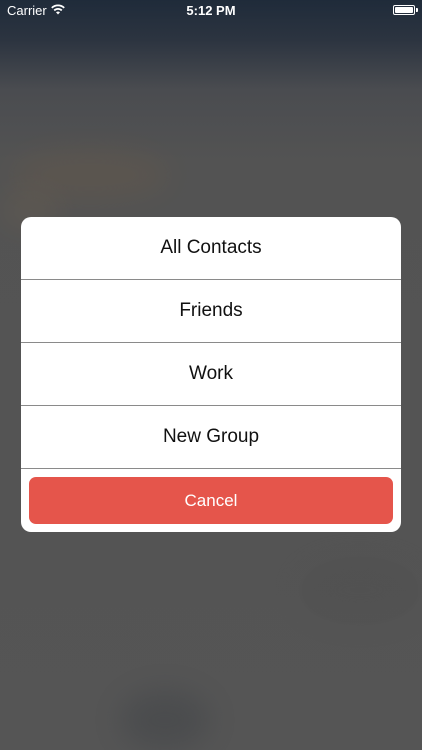 The height and width of the screenshot is (750, 422). I want to click on cancel-container: Cancel, so click(211, 500).